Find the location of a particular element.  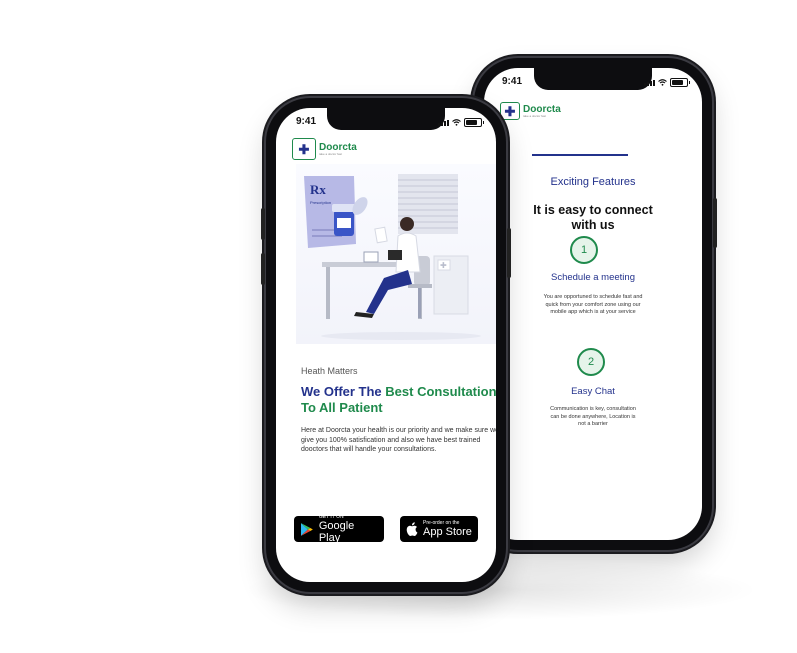

headline-part-1: We Offer The is located at coordinates (343, 391).